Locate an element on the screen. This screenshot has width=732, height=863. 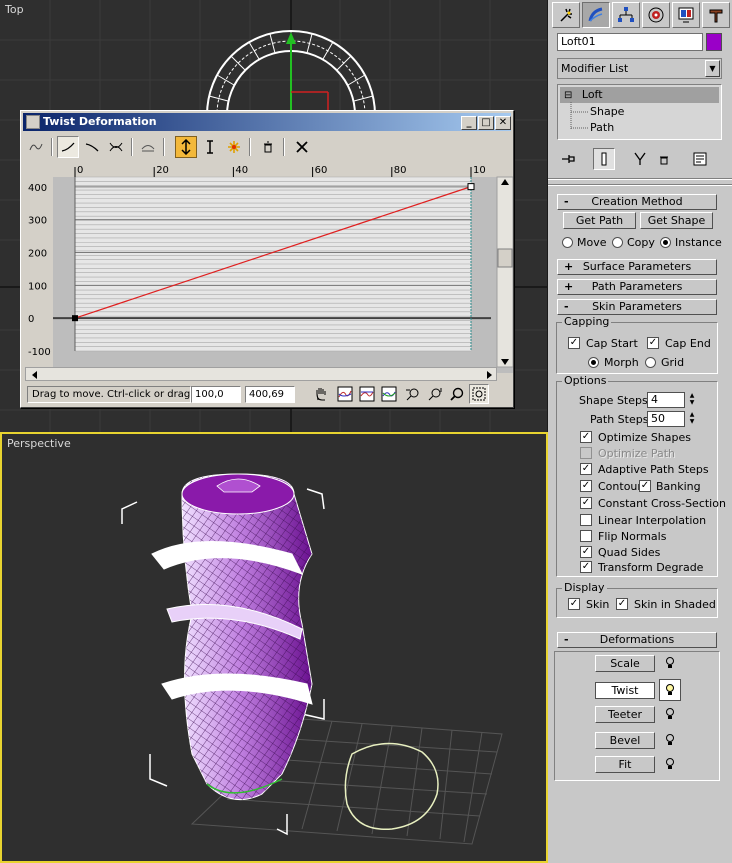
configure-modifier-sets-icon is located at coordinates (700, 159).